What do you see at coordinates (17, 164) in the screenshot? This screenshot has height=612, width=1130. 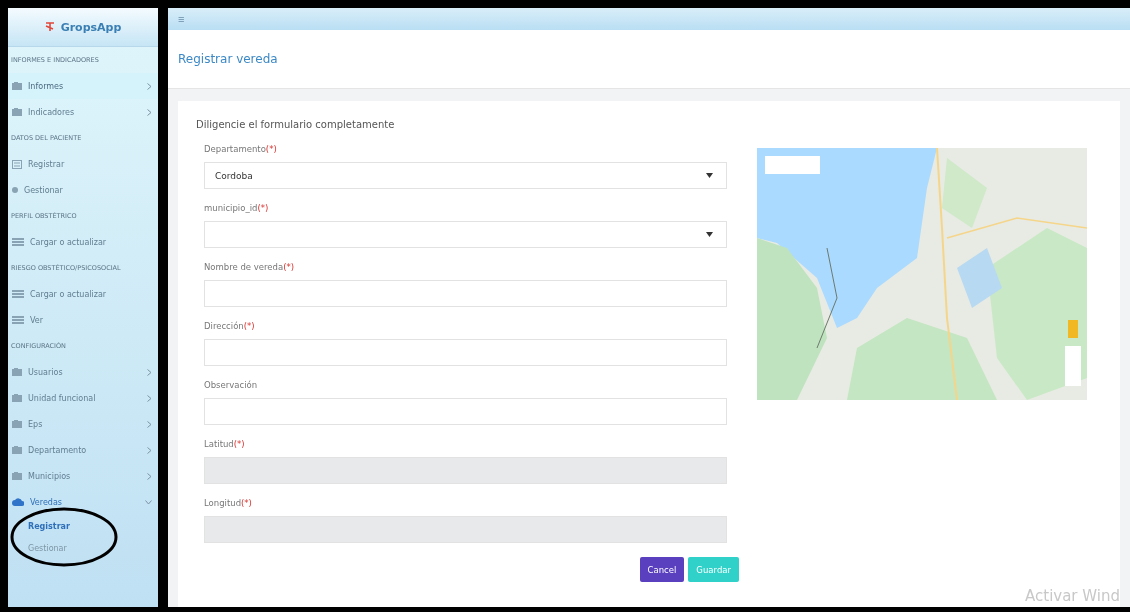 I see `form-icon` at bounding box center [17, 164].